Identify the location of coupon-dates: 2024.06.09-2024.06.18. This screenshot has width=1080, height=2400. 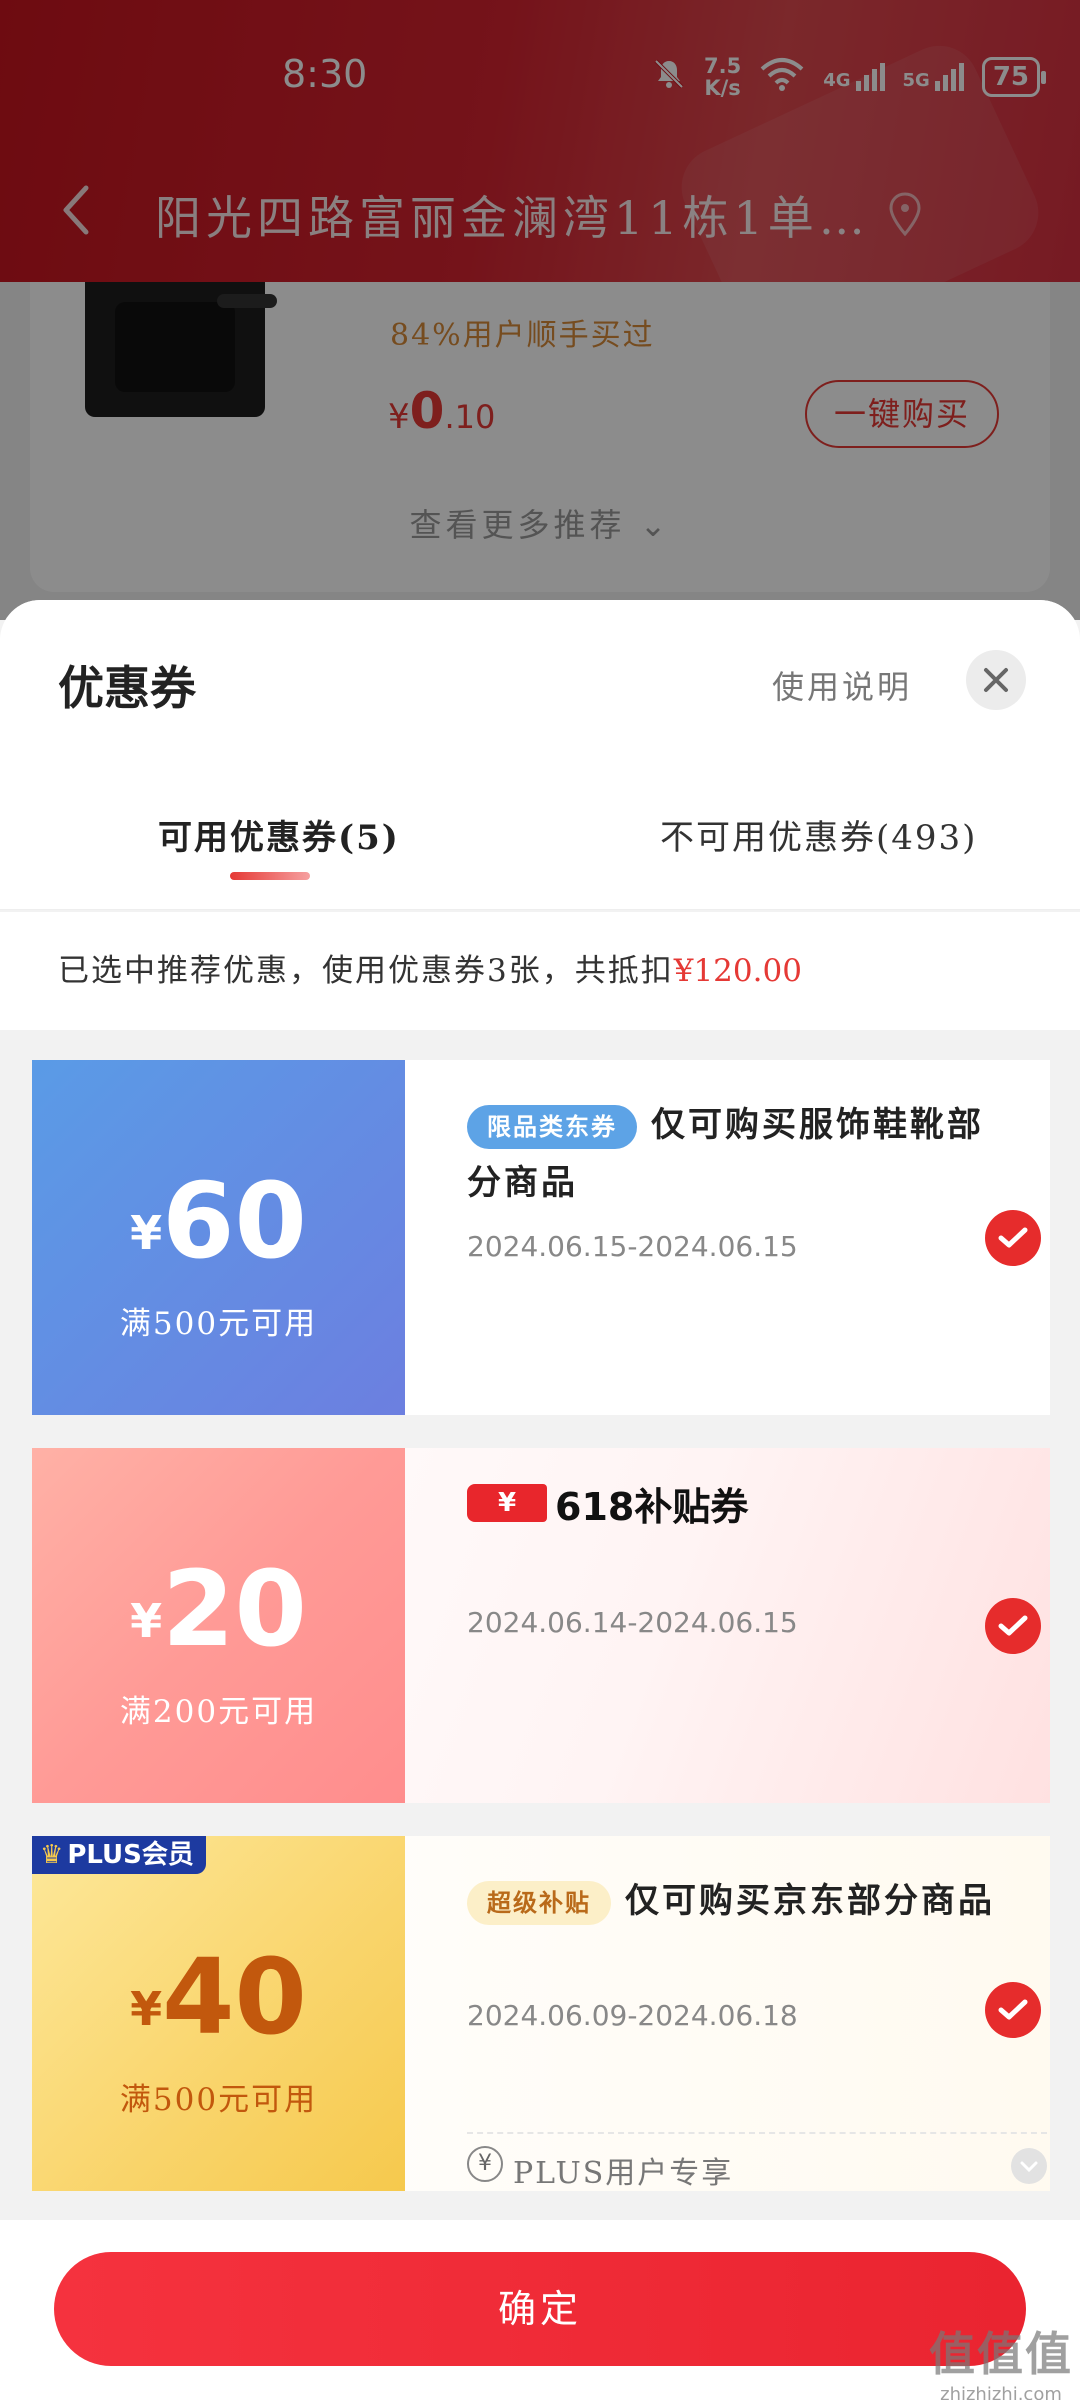
(632, 2015).